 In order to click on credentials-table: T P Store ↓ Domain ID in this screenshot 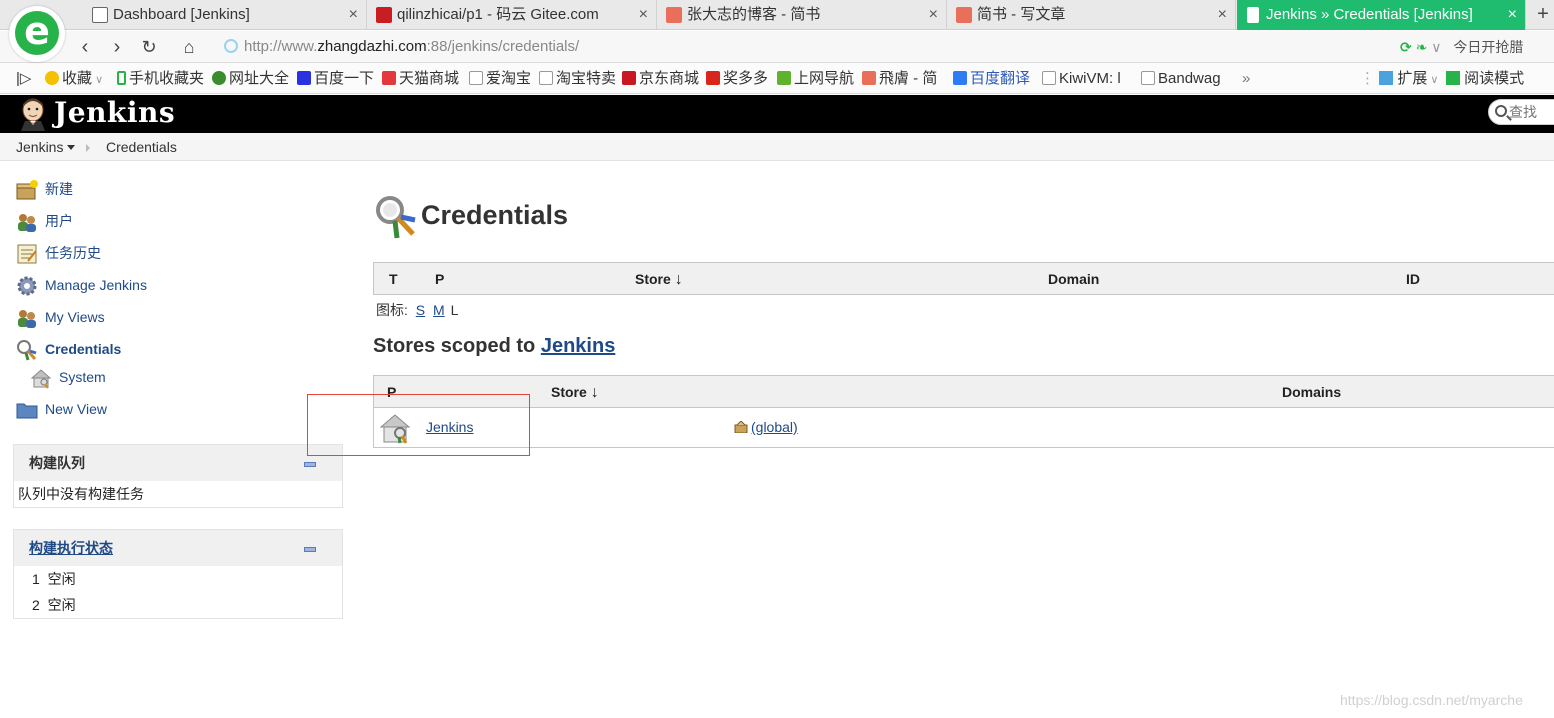, I will do `click(963, 278)`.